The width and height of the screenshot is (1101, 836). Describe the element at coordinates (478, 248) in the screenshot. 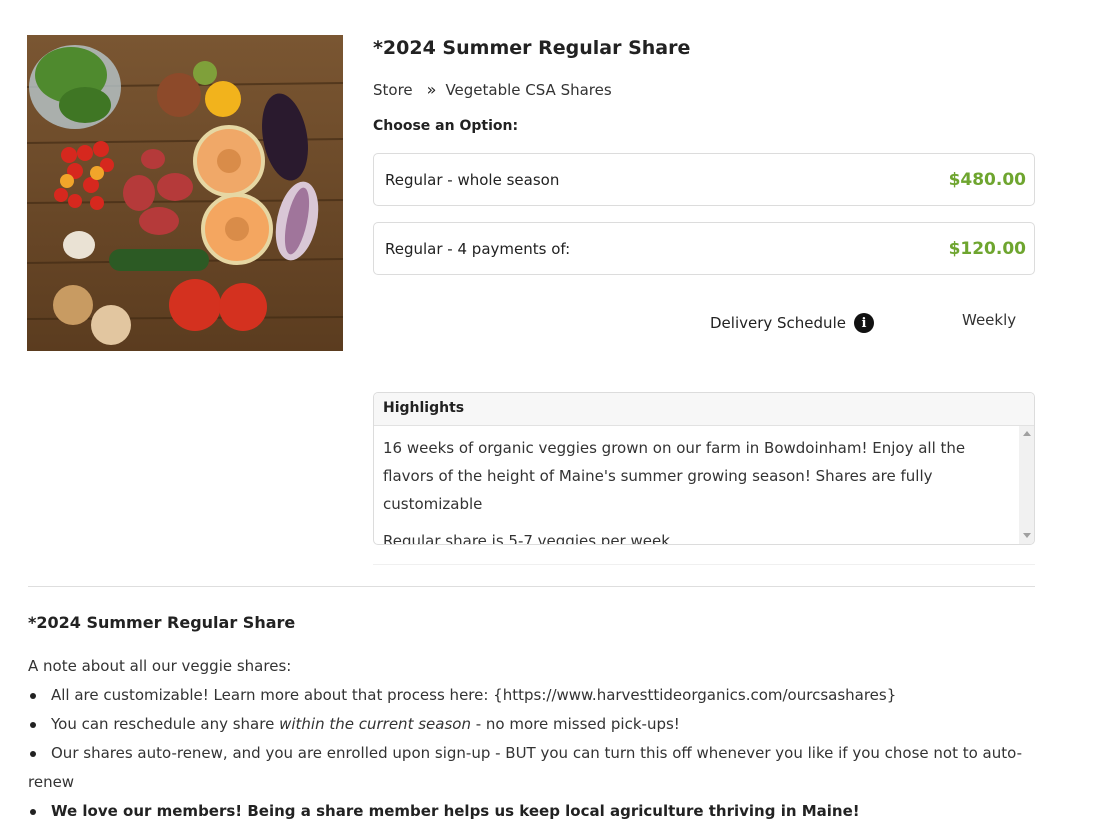

I see `option-label: Regular - 4 payments of:` at that location.